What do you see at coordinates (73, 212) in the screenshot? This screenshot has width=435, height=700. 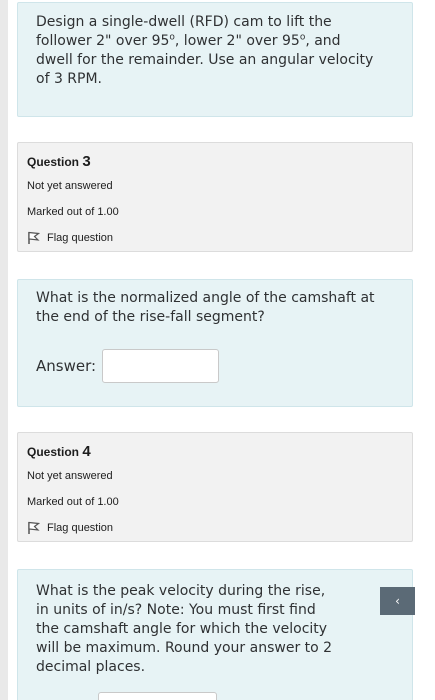 I see `question-3-marks: Marked out of 1.00` at bounding box center [73, 212].